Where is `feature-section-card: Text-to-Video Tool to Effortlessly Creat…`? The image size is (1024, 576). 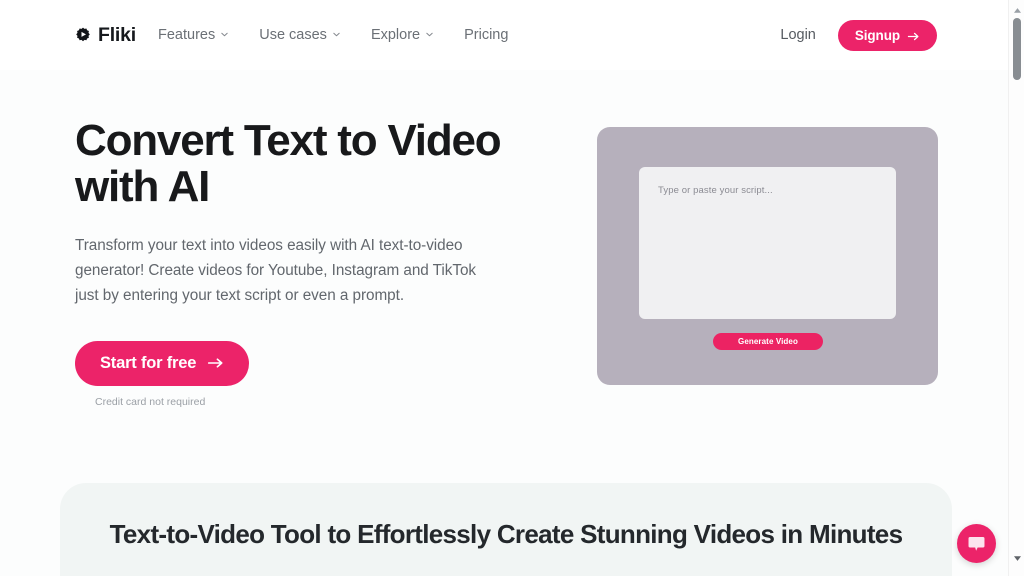
feature-section-card: Text-to-Video Tool to Effortlessly Creat… is located at coordinates (506, 529).